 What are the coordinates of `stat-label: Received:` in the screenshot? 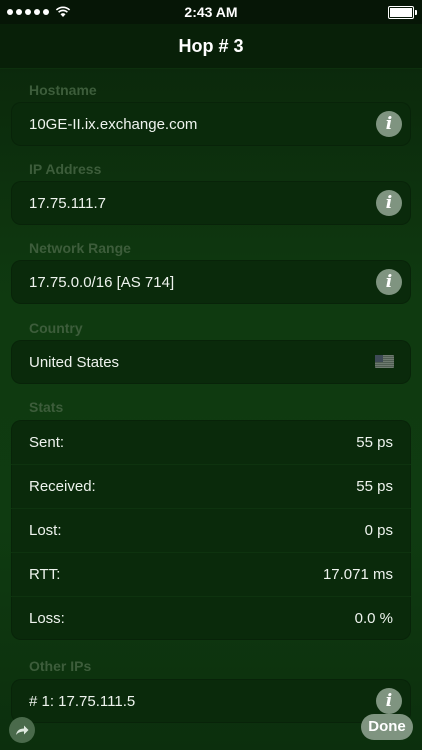 It's located at (62, 486).